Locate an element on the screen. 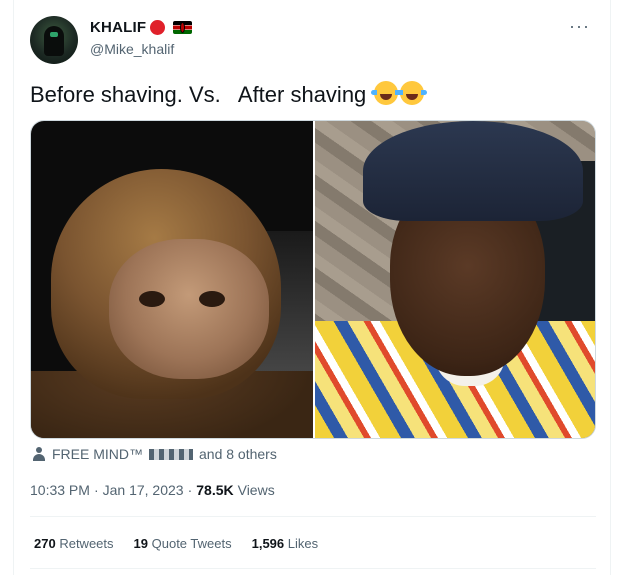 The width and height of the screenshot is (624, 575). retweets-stat: 270 Retweets is located at coordinates (74, 543).